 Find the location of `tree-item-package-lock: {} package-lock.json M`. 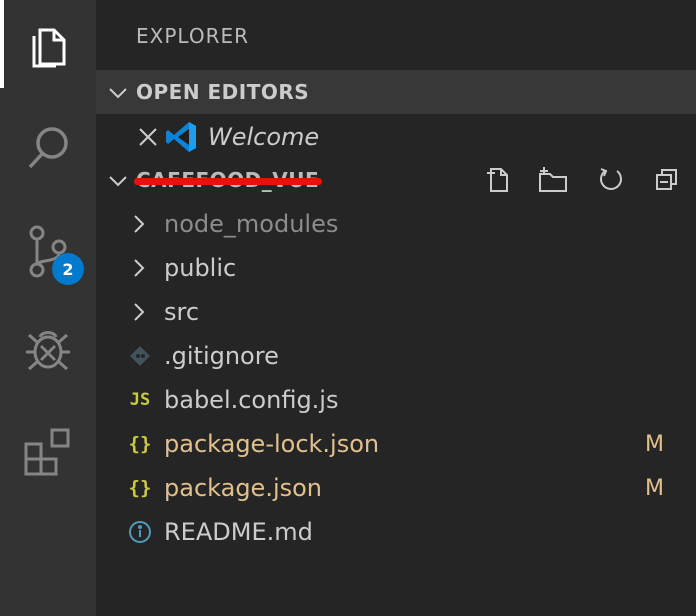

tree-item-package-lock: {} package-lock.json M is located at coordinates (396, 444).